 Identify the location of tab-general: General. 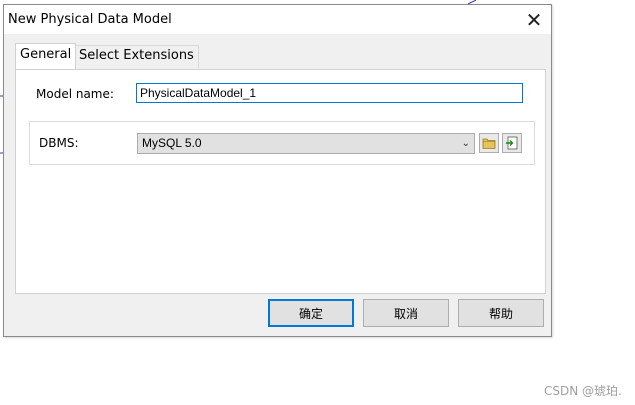
(46, 56).